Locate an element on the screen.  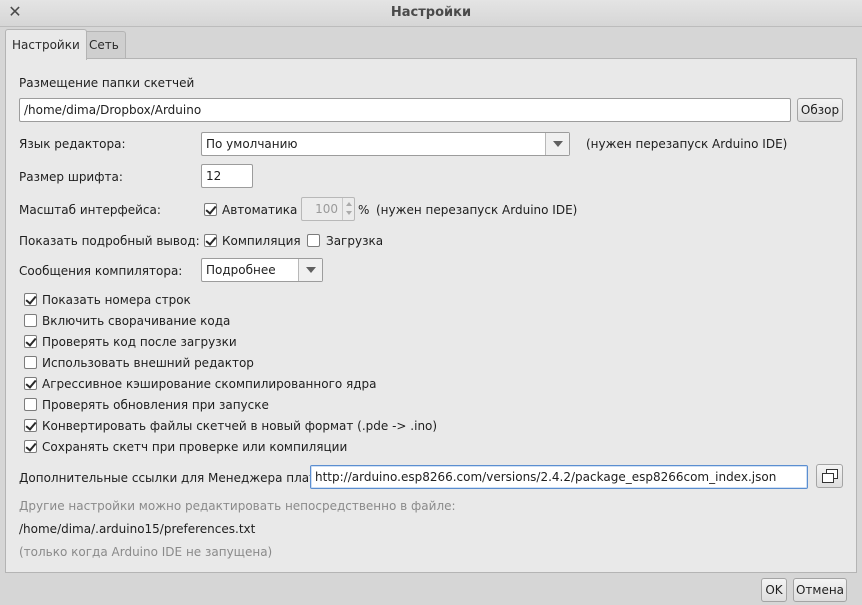
show-line-numbers-checkbox is located at coordinates (30, 299).